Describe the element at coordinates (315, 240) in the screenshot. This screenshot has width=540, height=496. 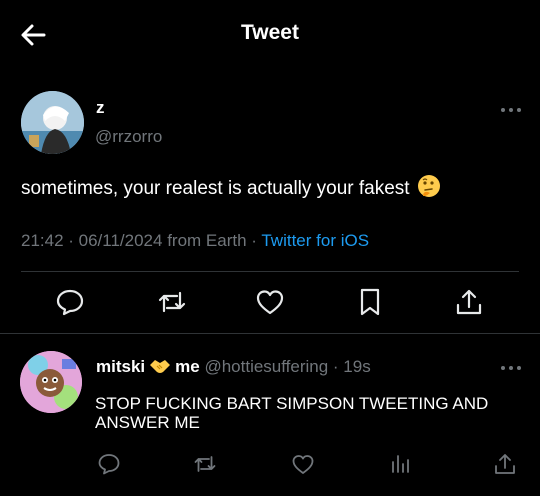
I see `tweet-client-link: Twitter for iOS` at that location.